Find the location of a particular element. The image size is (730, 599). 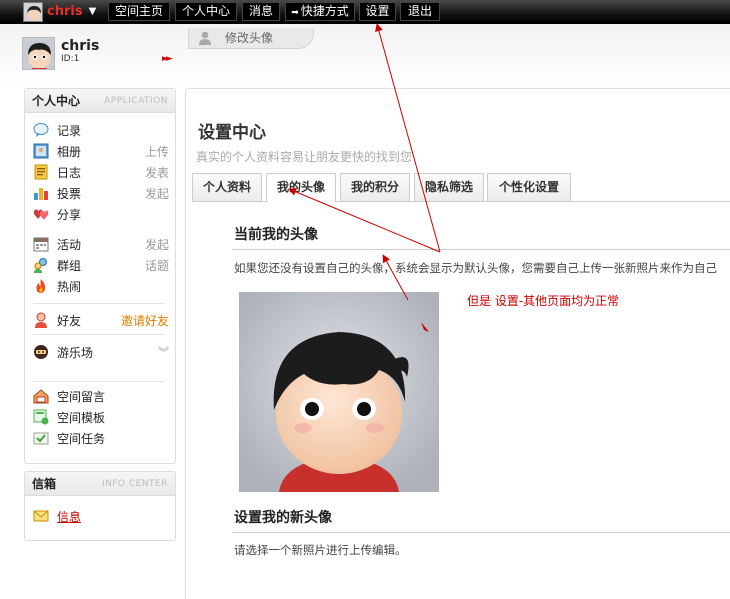

profile-id: ID:1 is located at coordinates (70, 59).